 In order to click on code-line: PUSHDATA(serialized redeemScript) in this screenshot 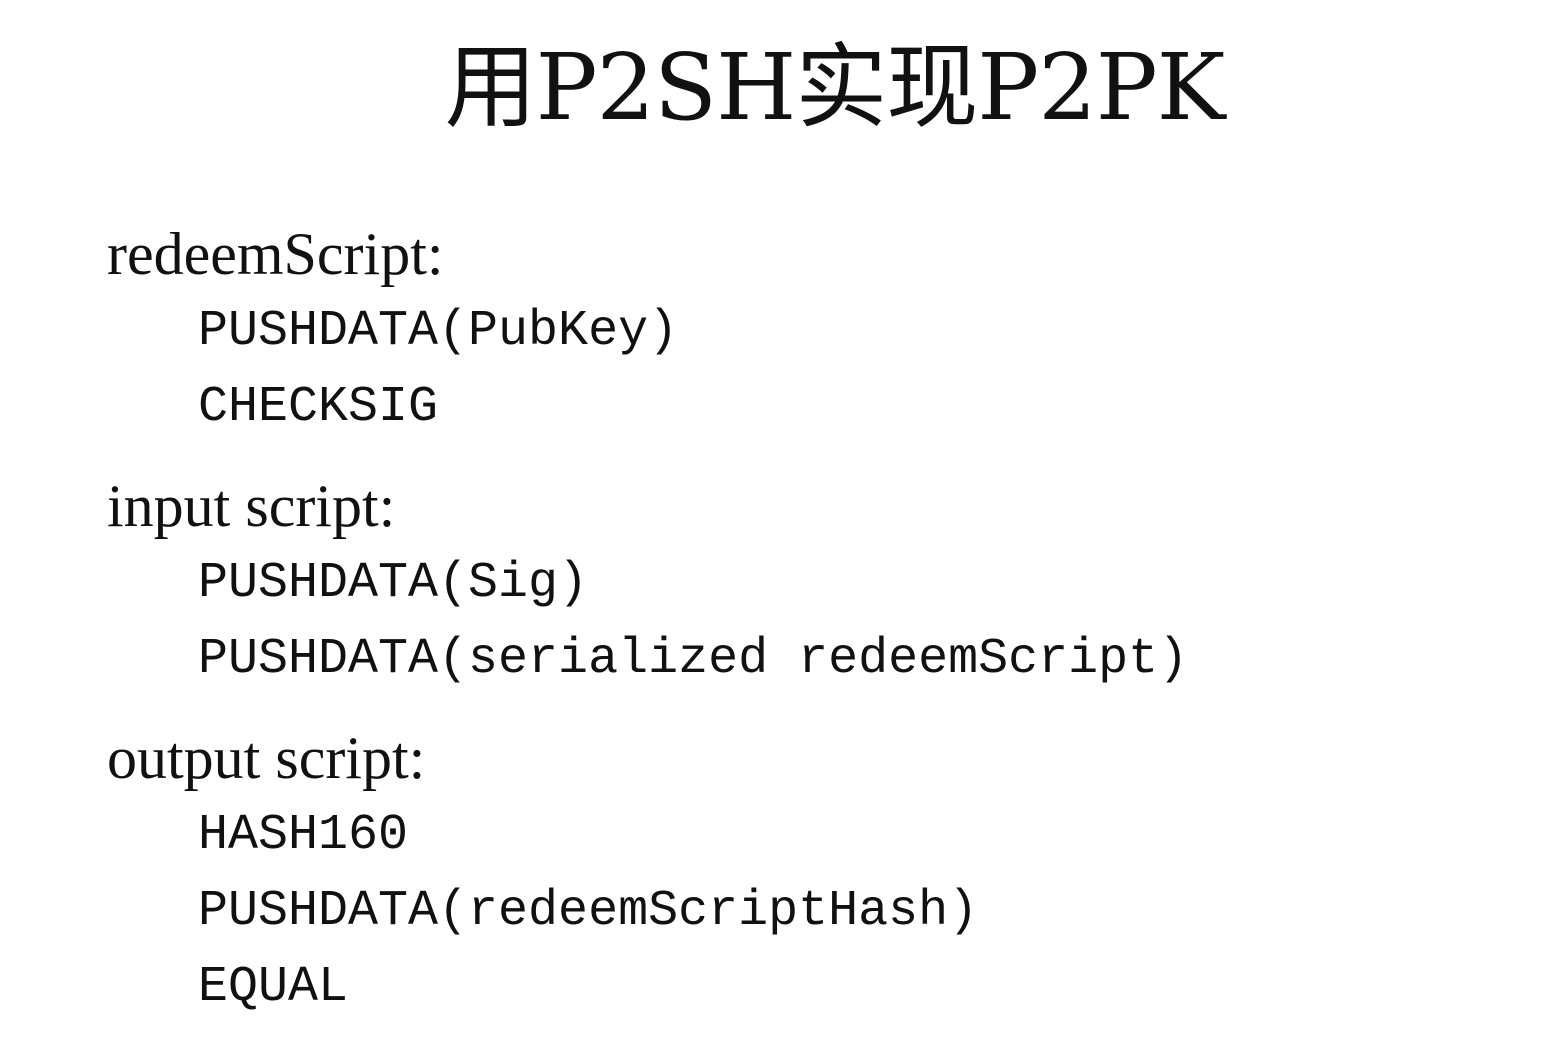, I will do `click(693, 659)`.